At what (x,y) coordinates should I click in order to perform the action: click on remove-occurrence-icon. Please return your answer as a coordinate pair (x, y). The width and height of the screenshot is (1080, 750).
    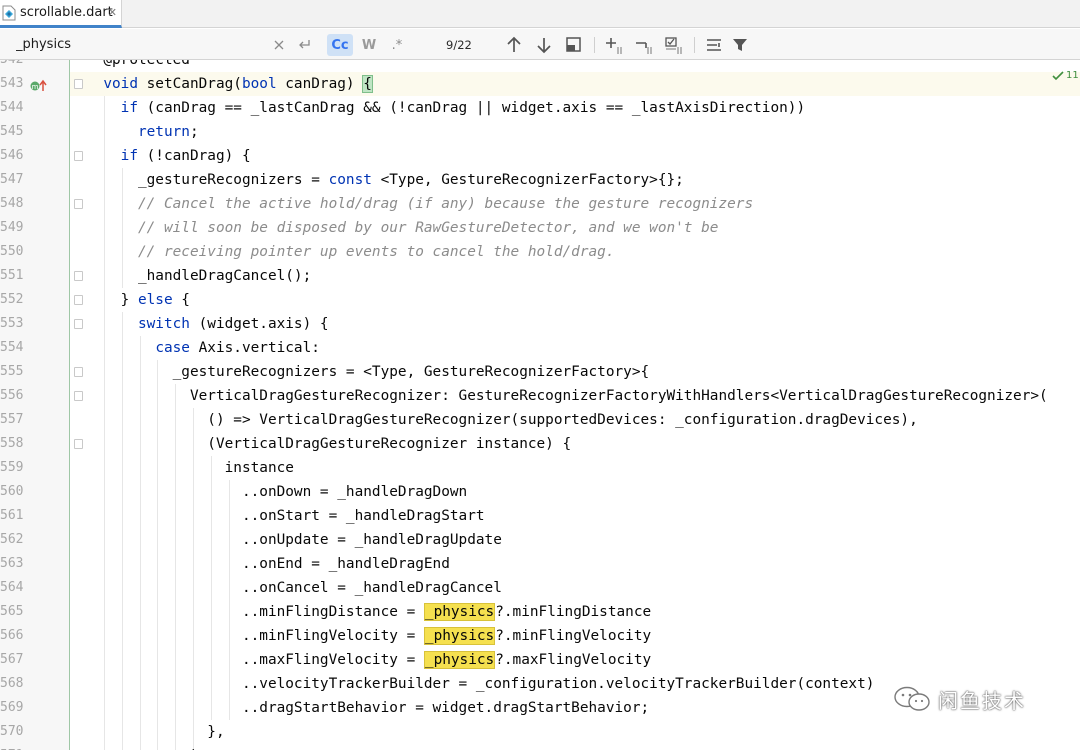
    Looking at the image, I should click on (644, 45).